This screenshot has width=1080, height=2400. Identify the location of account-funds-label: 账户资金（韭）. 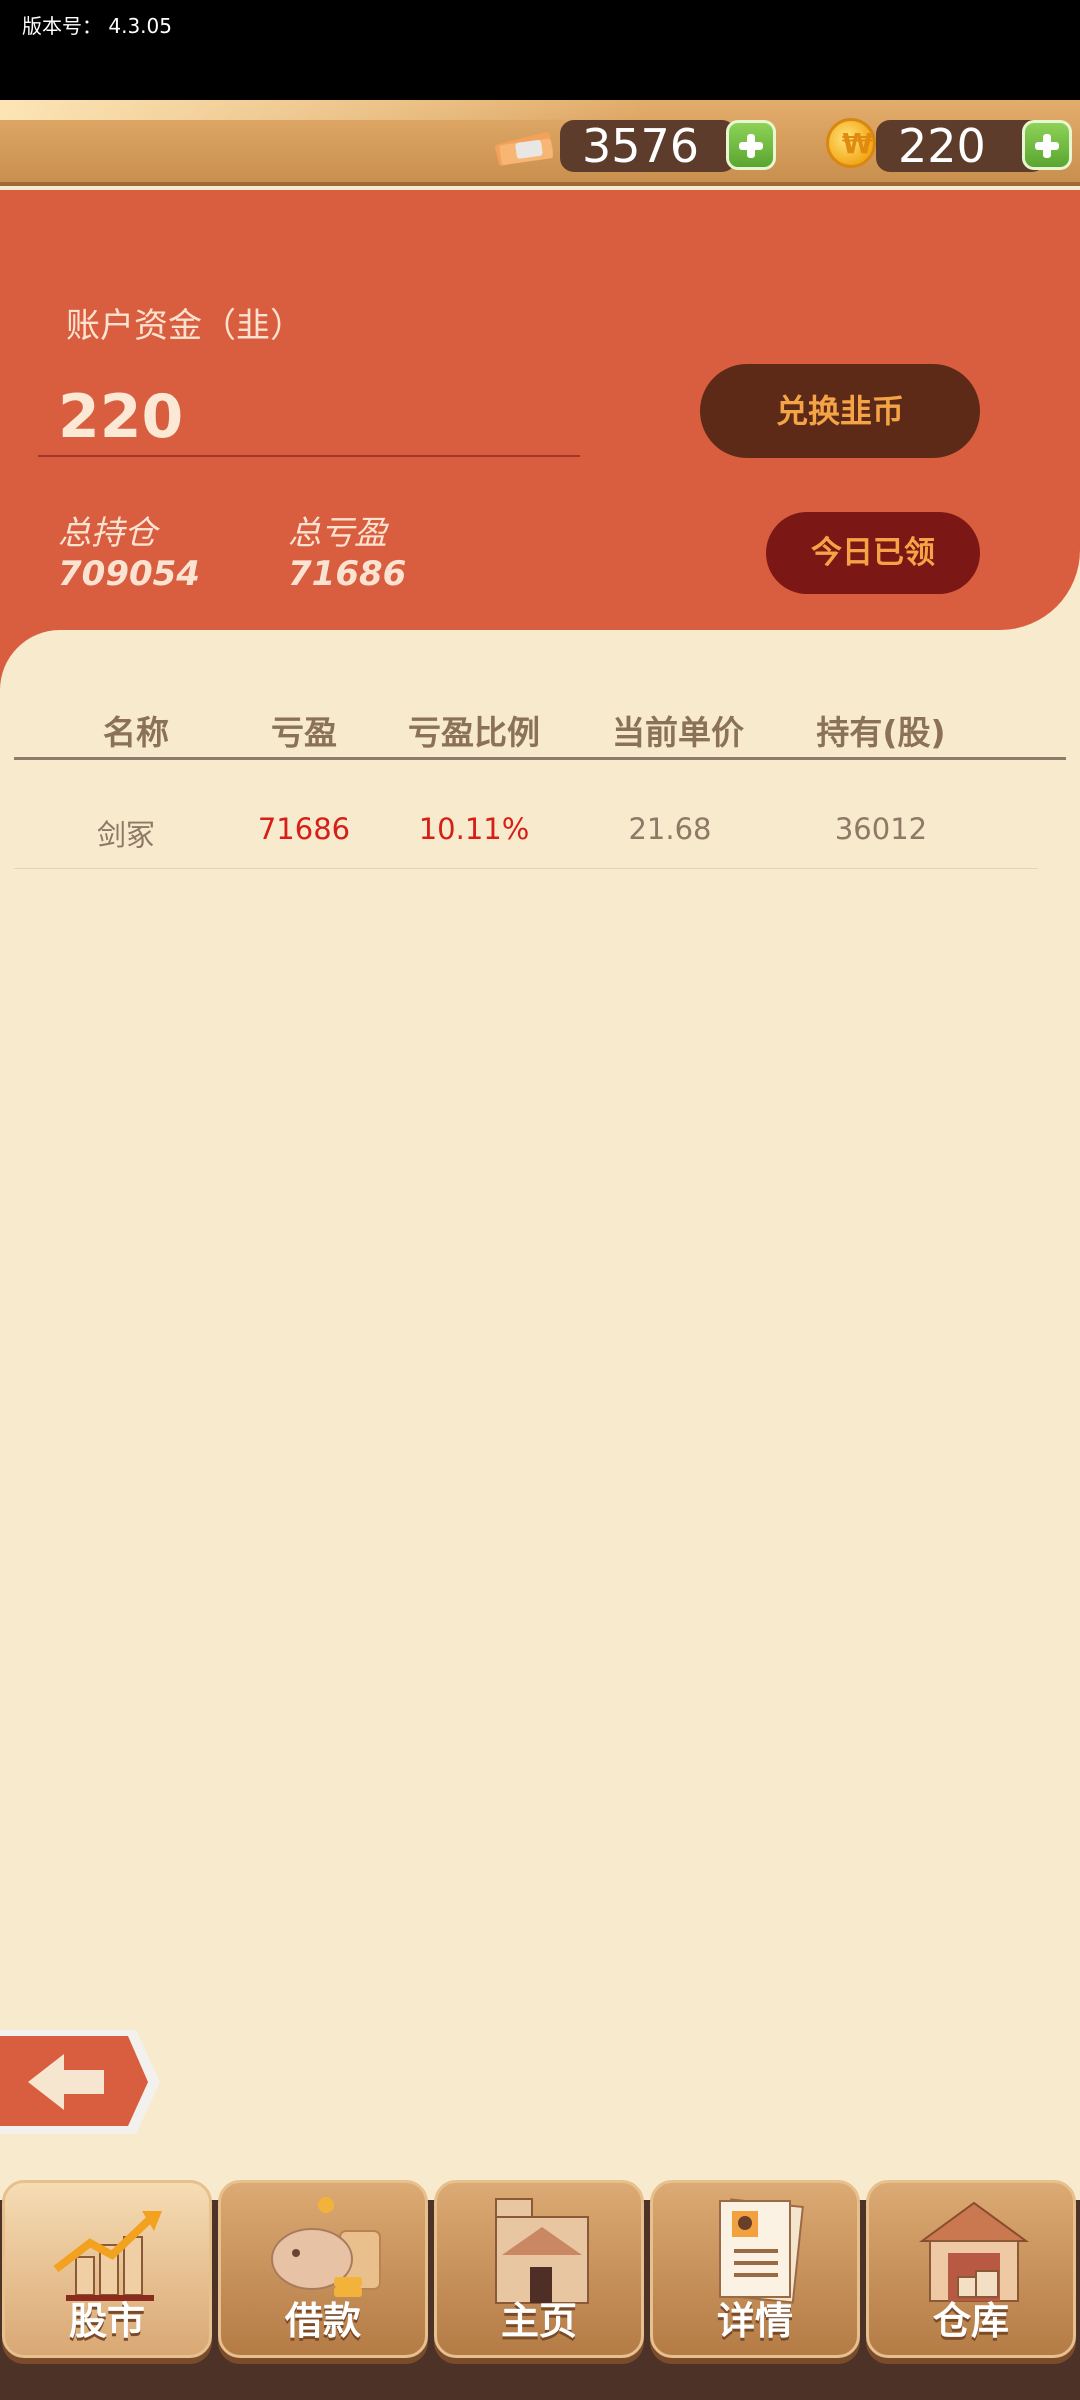
(185, 326).